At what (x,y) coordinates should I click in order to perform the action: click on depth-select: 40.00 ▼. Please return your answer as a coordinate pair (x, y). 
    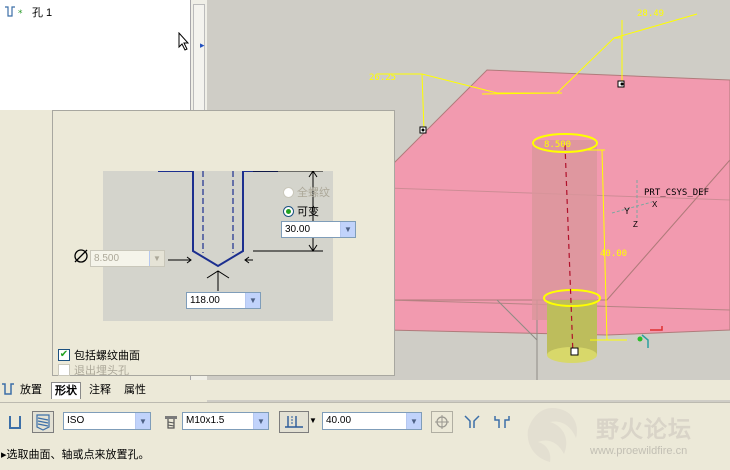
    Looking at the image, I should click on (372, 421).